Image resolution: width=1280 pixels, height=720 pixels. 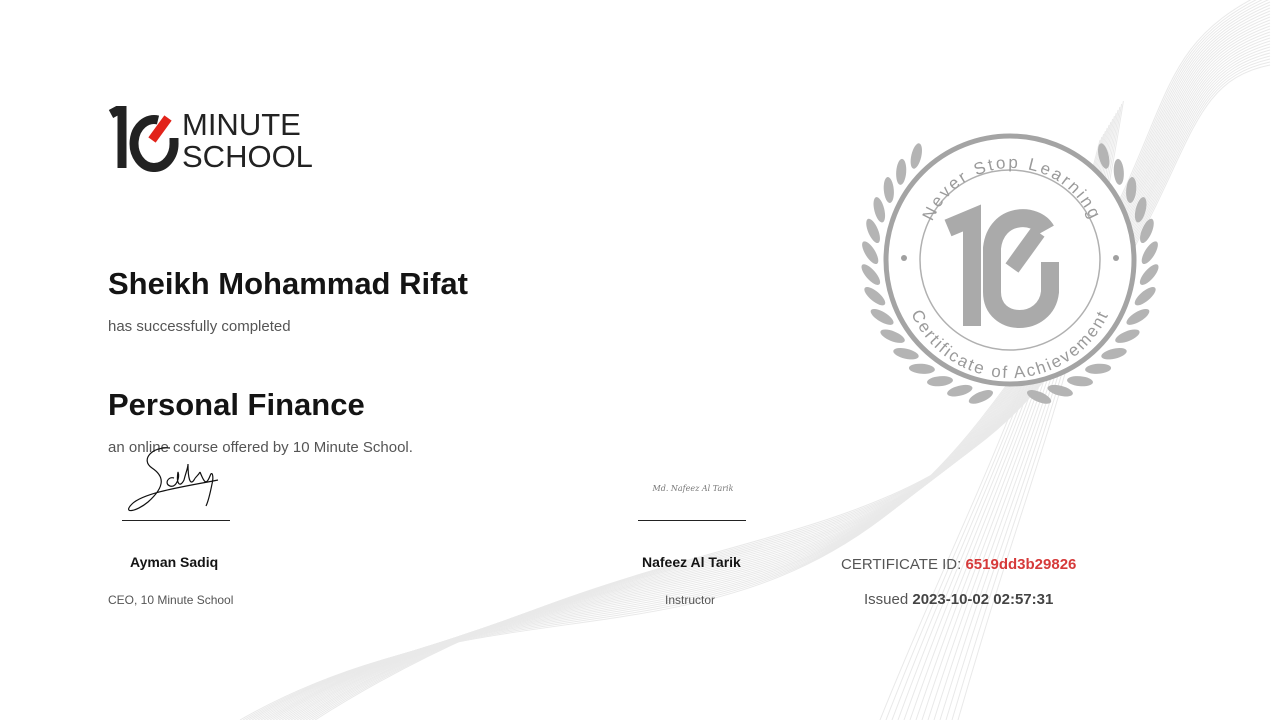 What do you see at coordinates (199, 326) in the screenshot?
I see `completed-text: has successfully completed` at bounding box center [199, 326].